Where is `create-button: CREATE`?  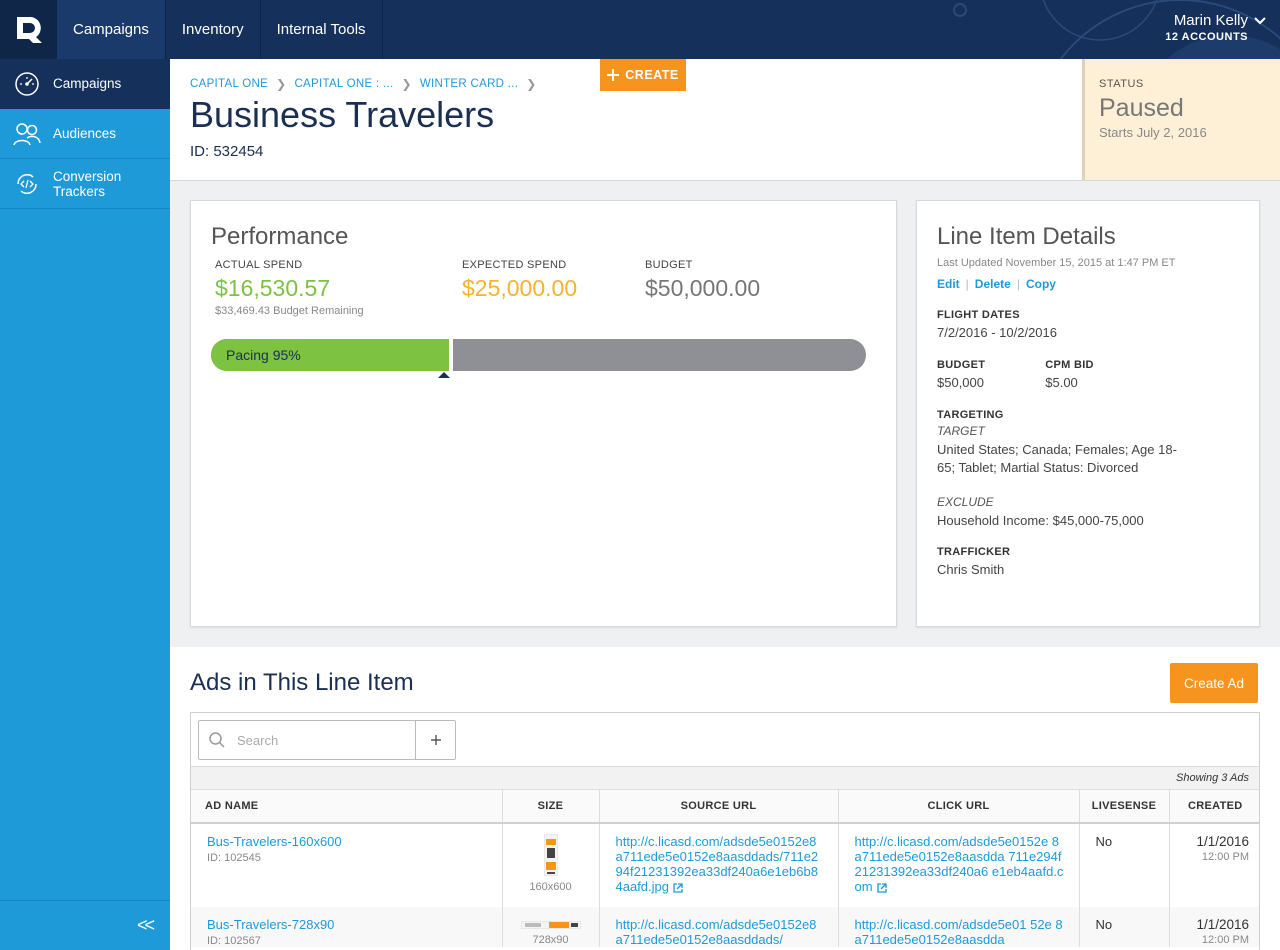
create-button: CREATE is located at coordinates (643, 75).